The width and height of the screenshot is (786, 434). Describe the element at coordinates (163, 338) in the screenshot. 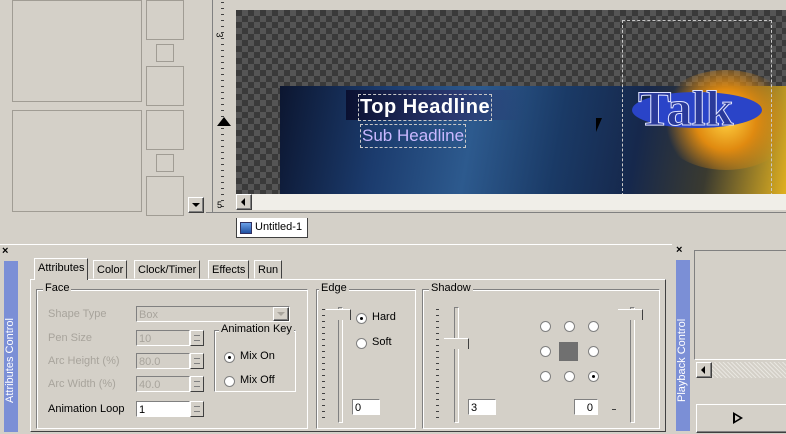

I see `pen-size-field: 10` at that location.